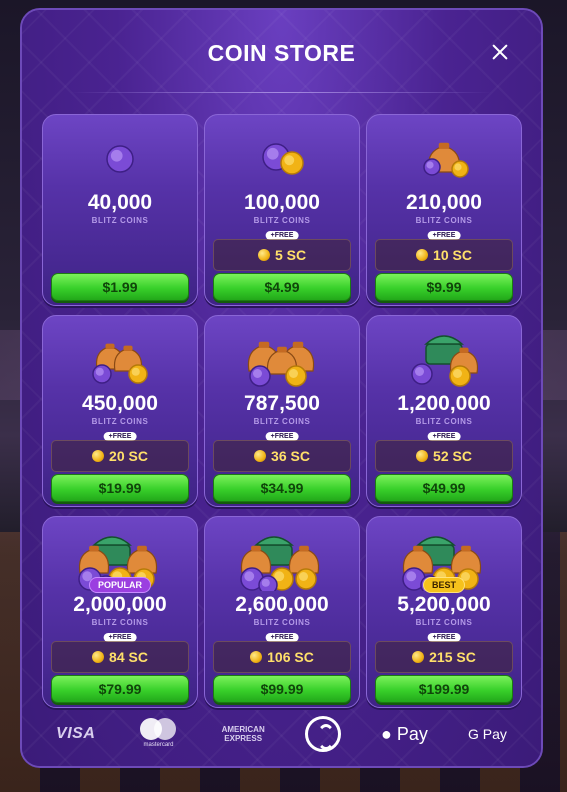 This screenshot has height=792, width=567. What do you see at coordinates (280, 563) in the screenshot?
I see `coin-treasure-large-icon` at bounding box center [280, 563].